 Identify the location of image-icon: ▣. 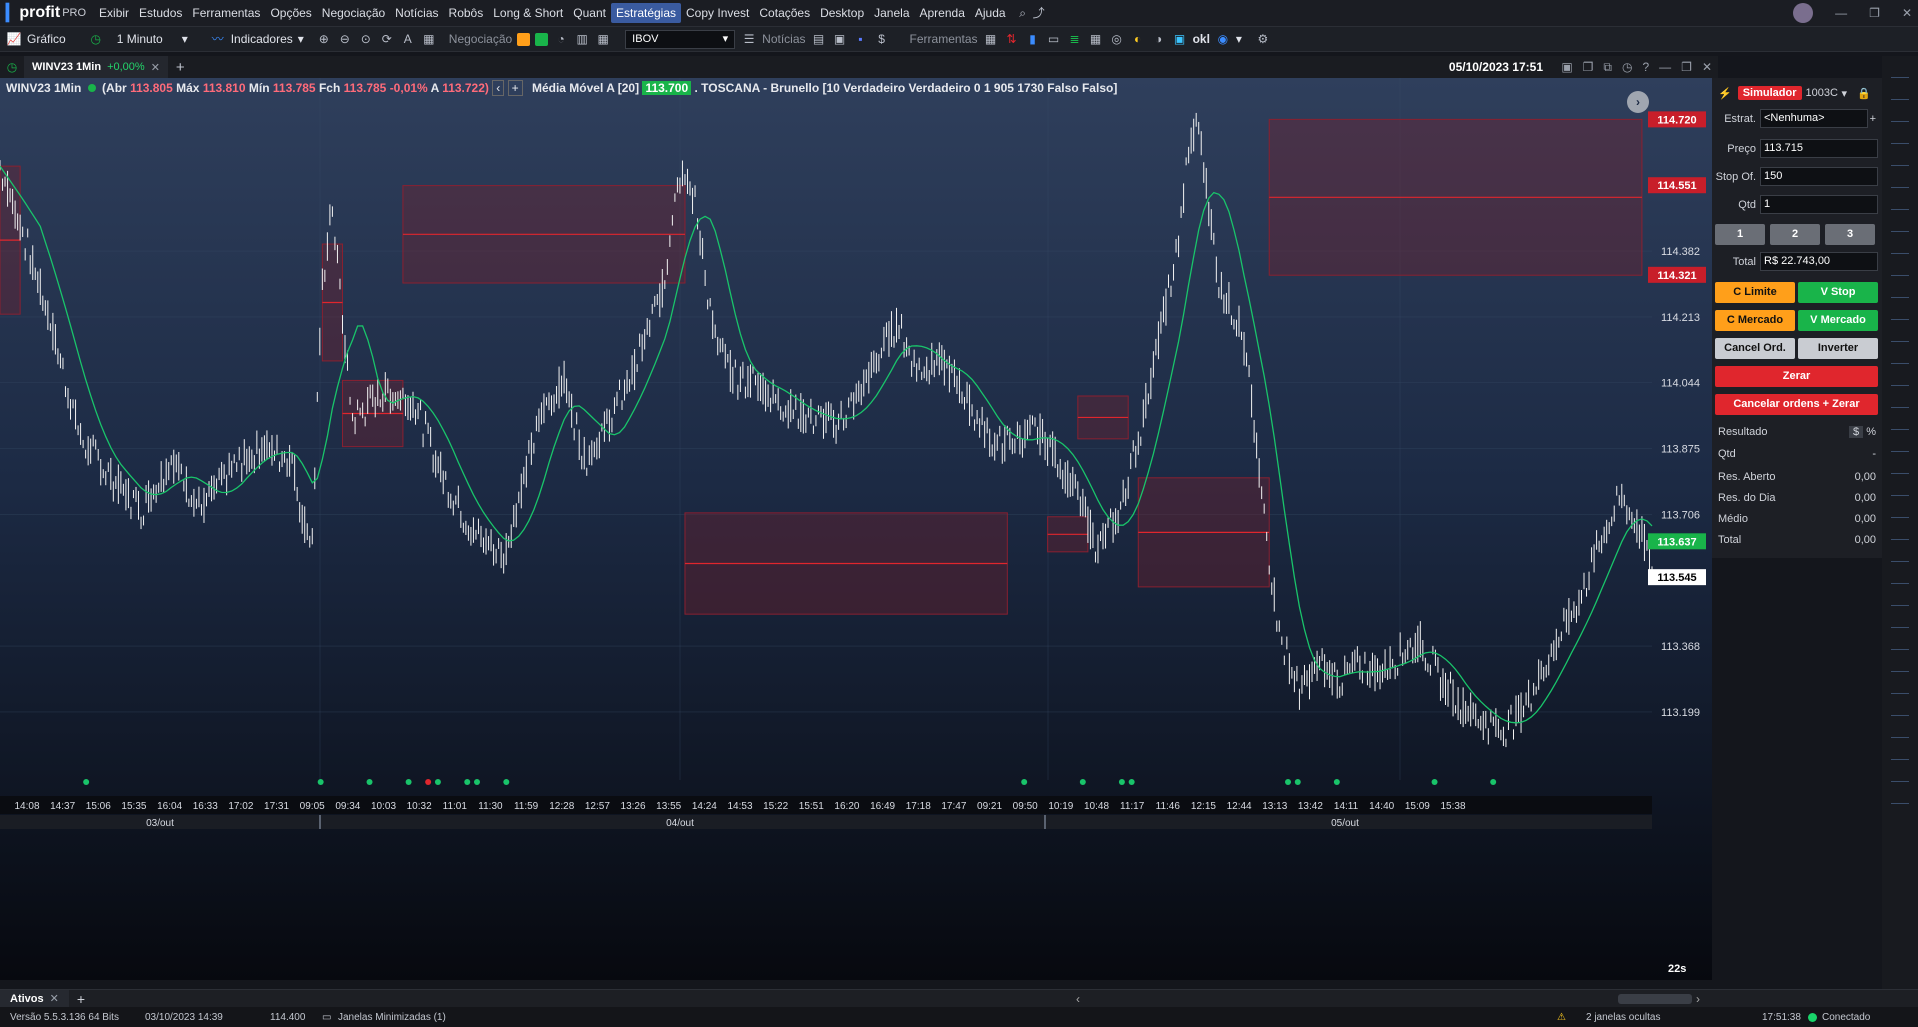
(1180, 39).